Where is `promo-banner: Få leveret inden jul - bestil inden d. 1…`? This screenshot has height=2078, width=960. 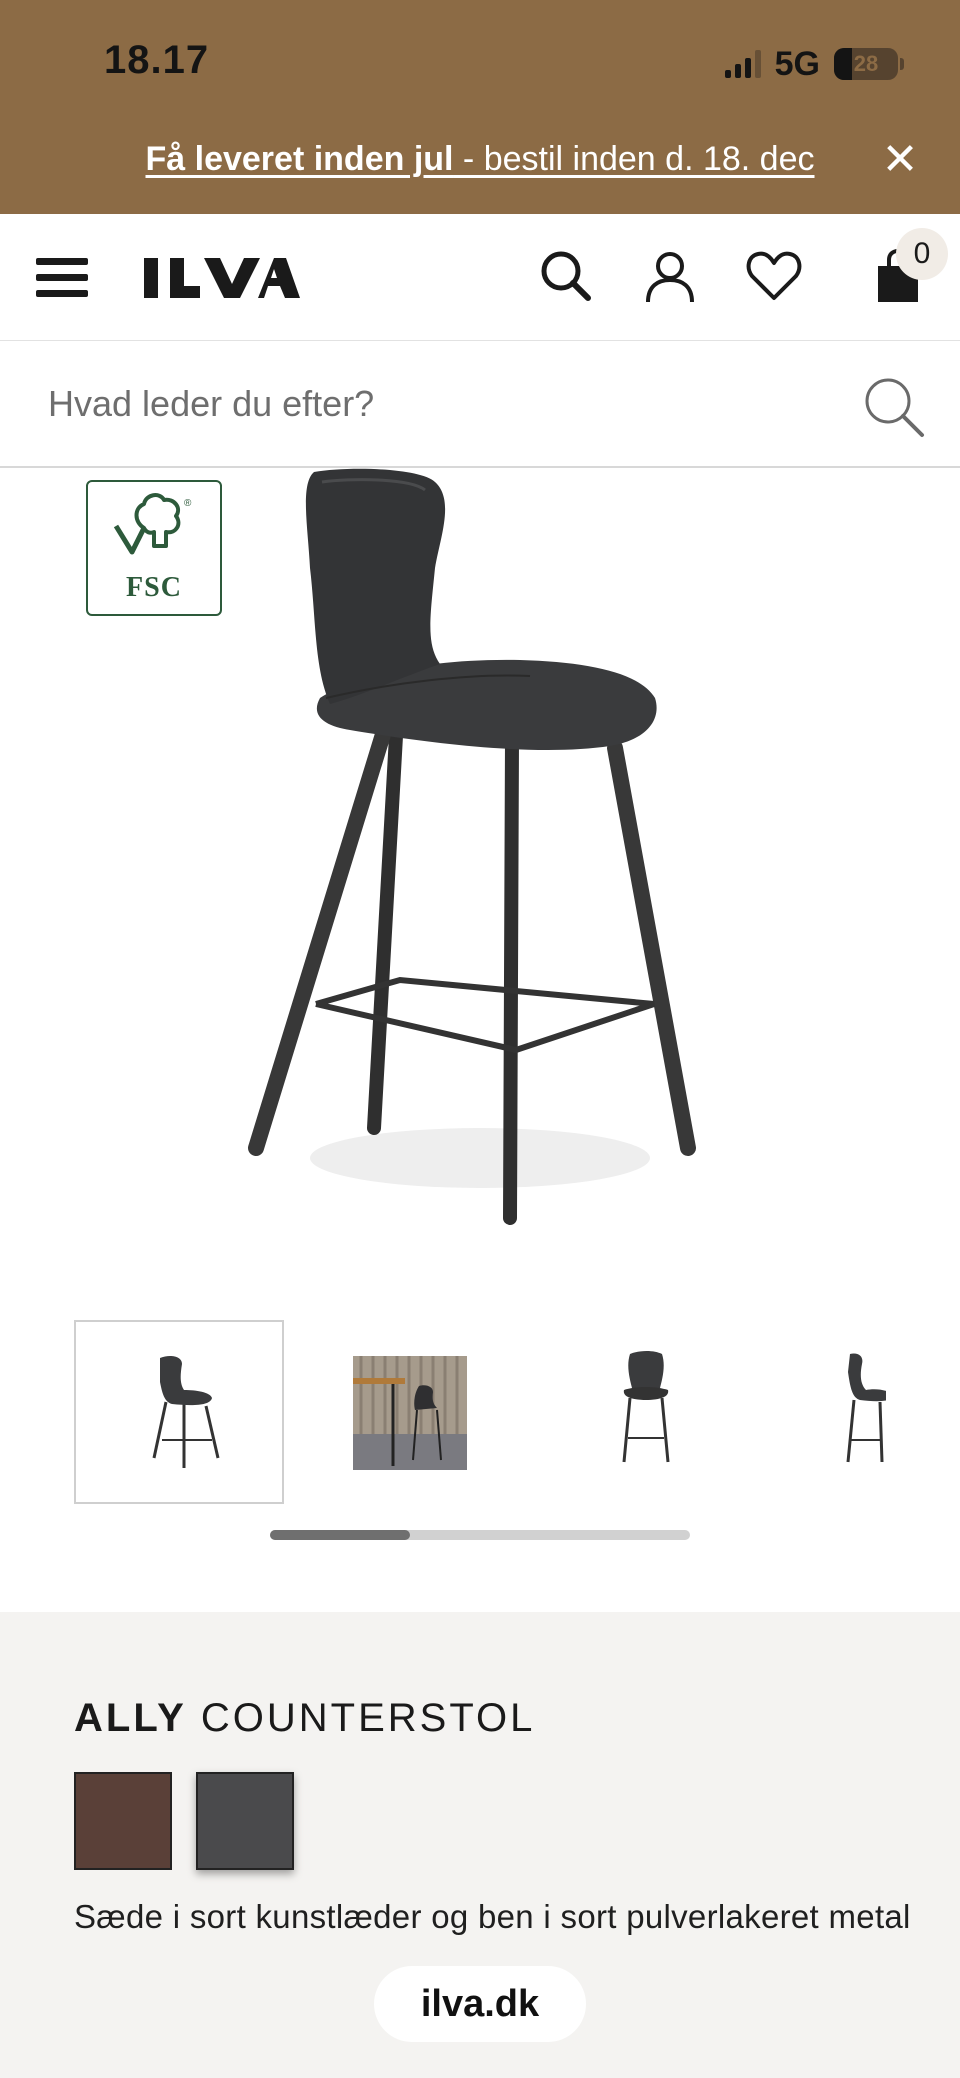 promo-banner: Få leveret inden jul - bestil inden d. 1… is located at coordinates (480, 159).